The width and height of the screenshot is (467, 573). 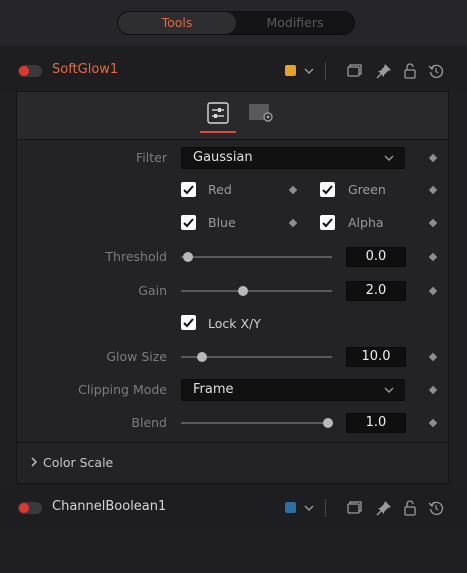 I want to click on node-name: ChannelBoolean1, so click(x=109, y=506).